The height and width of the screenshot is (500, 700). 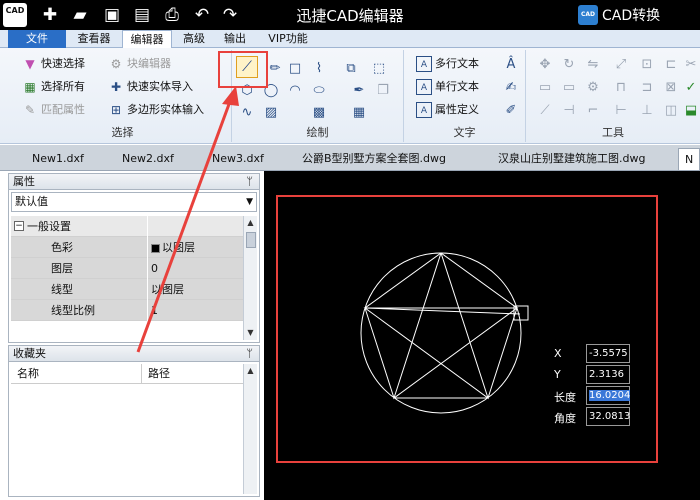 I want to click on prop-value: 以图层, so click(x=173, y=247).